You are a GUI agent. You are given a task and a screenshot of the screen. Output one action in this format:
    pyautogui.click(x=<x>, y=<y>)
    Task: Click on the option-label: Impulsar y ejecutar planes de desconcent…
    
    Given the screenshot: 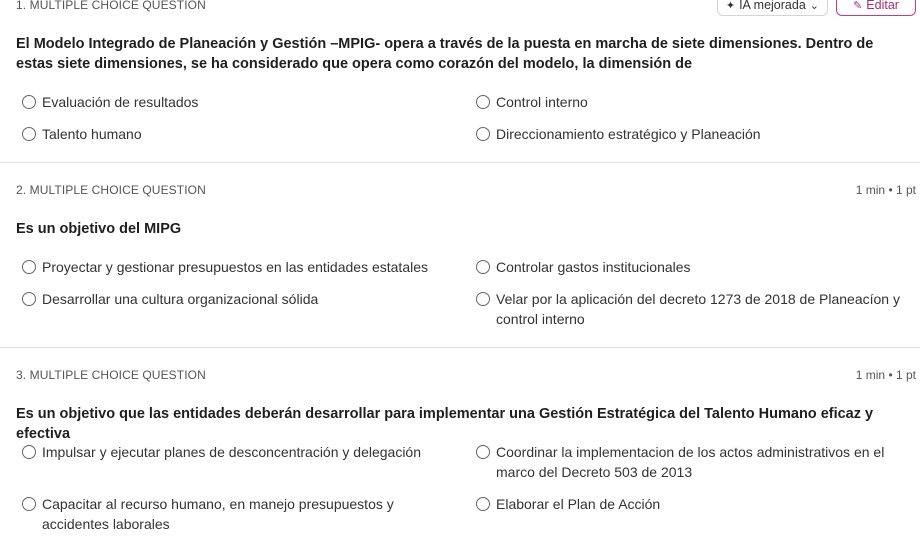 What is the action you would take?
    pyautogui.click(x=232, y=452)
    